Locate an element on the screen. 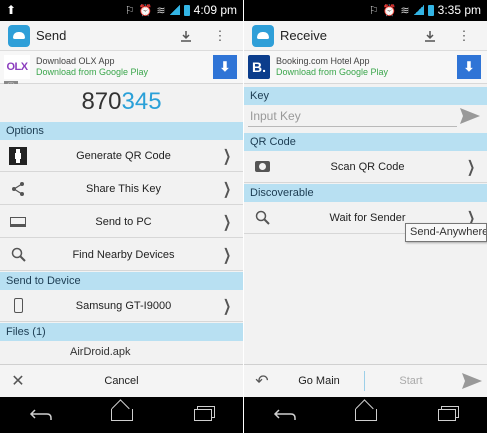  camera-icon is located at coordinates (262, 166).